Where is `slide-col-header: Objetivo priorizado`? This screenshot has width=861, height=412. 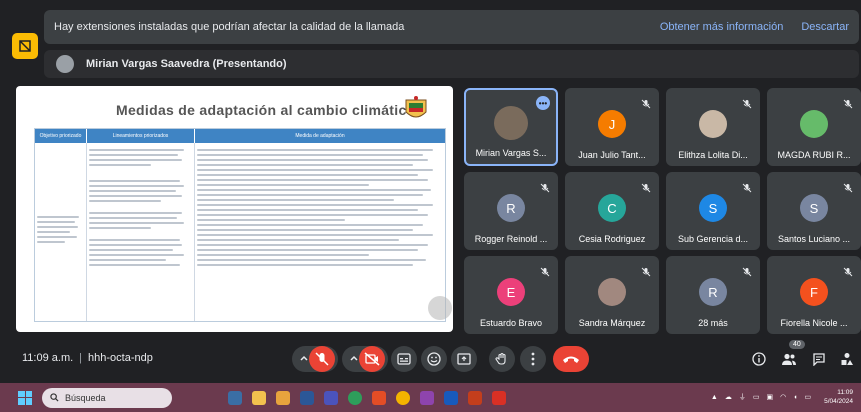 slide-col-header: Objetivo priorizado is located at coordinates (61, 136).